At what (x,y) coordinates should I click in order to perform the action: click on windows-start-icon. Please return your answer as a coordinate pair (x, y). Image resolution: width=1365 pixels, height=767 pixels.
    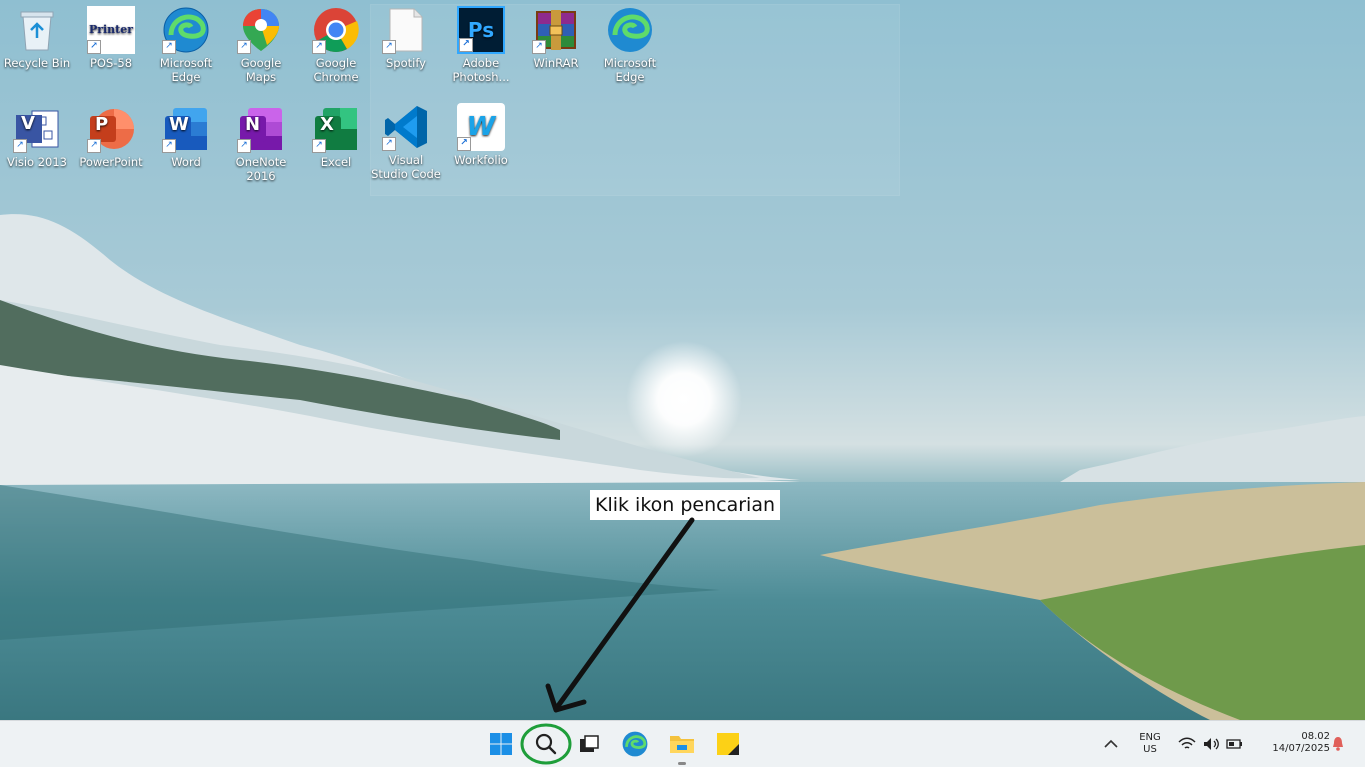
    Looking at the image, I should click on (501, 744).